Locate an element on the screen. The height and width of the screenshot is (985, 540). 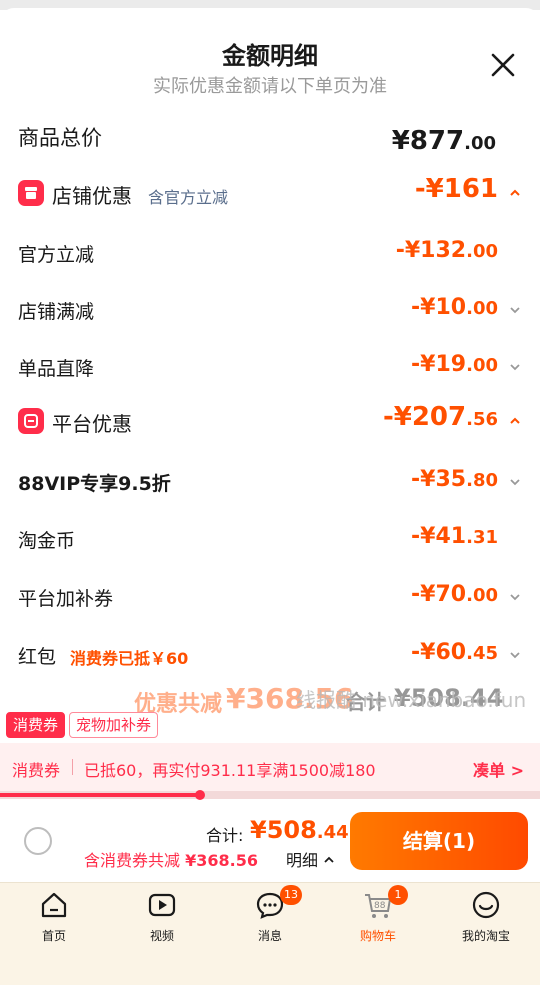
discount-label: 单品直降 is located at coordinates (56, 369).